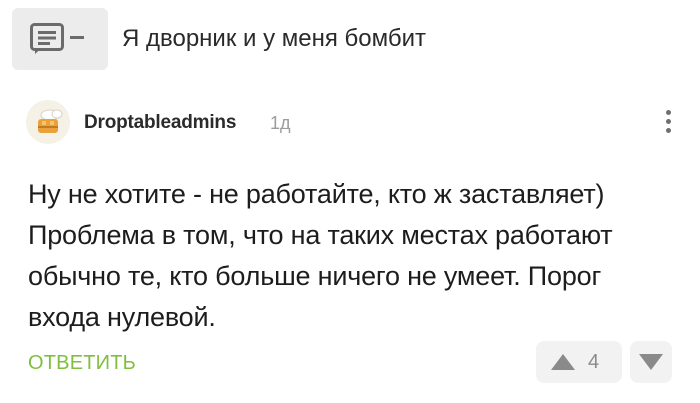 This screenshot has height=403, width=700. I want to click on triangle-down-icon, so click(651, 362).